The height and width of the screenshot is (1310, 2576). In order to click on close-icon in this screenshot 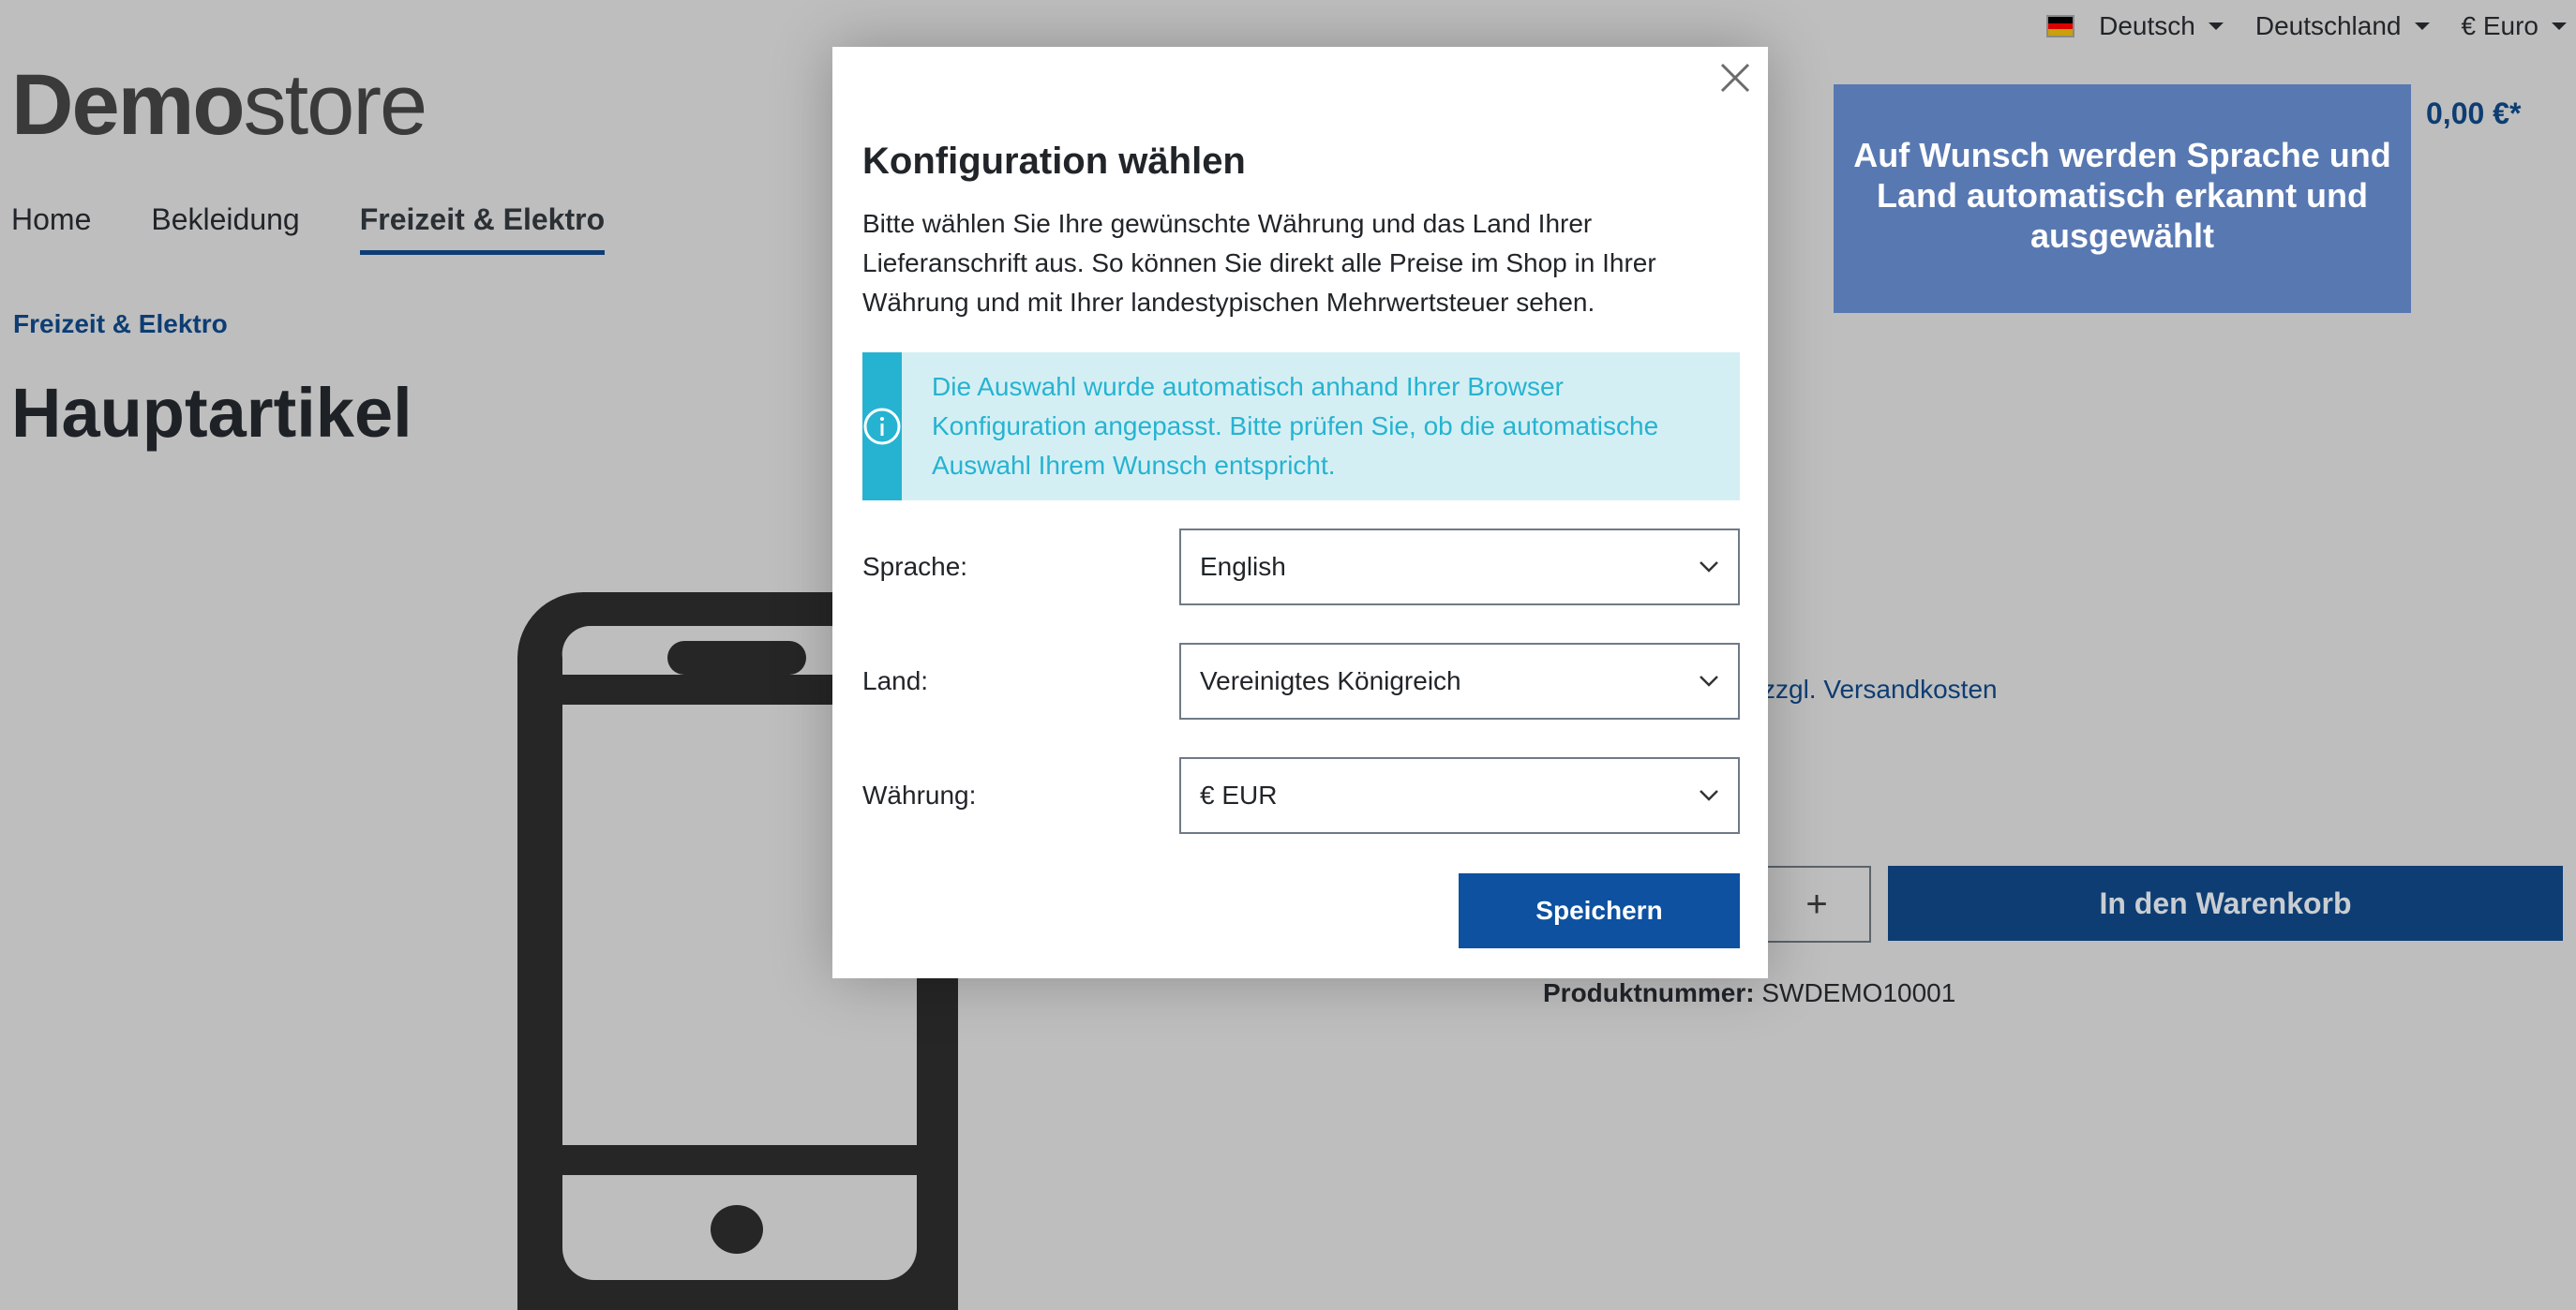, I will do `click(1735, 78)`.